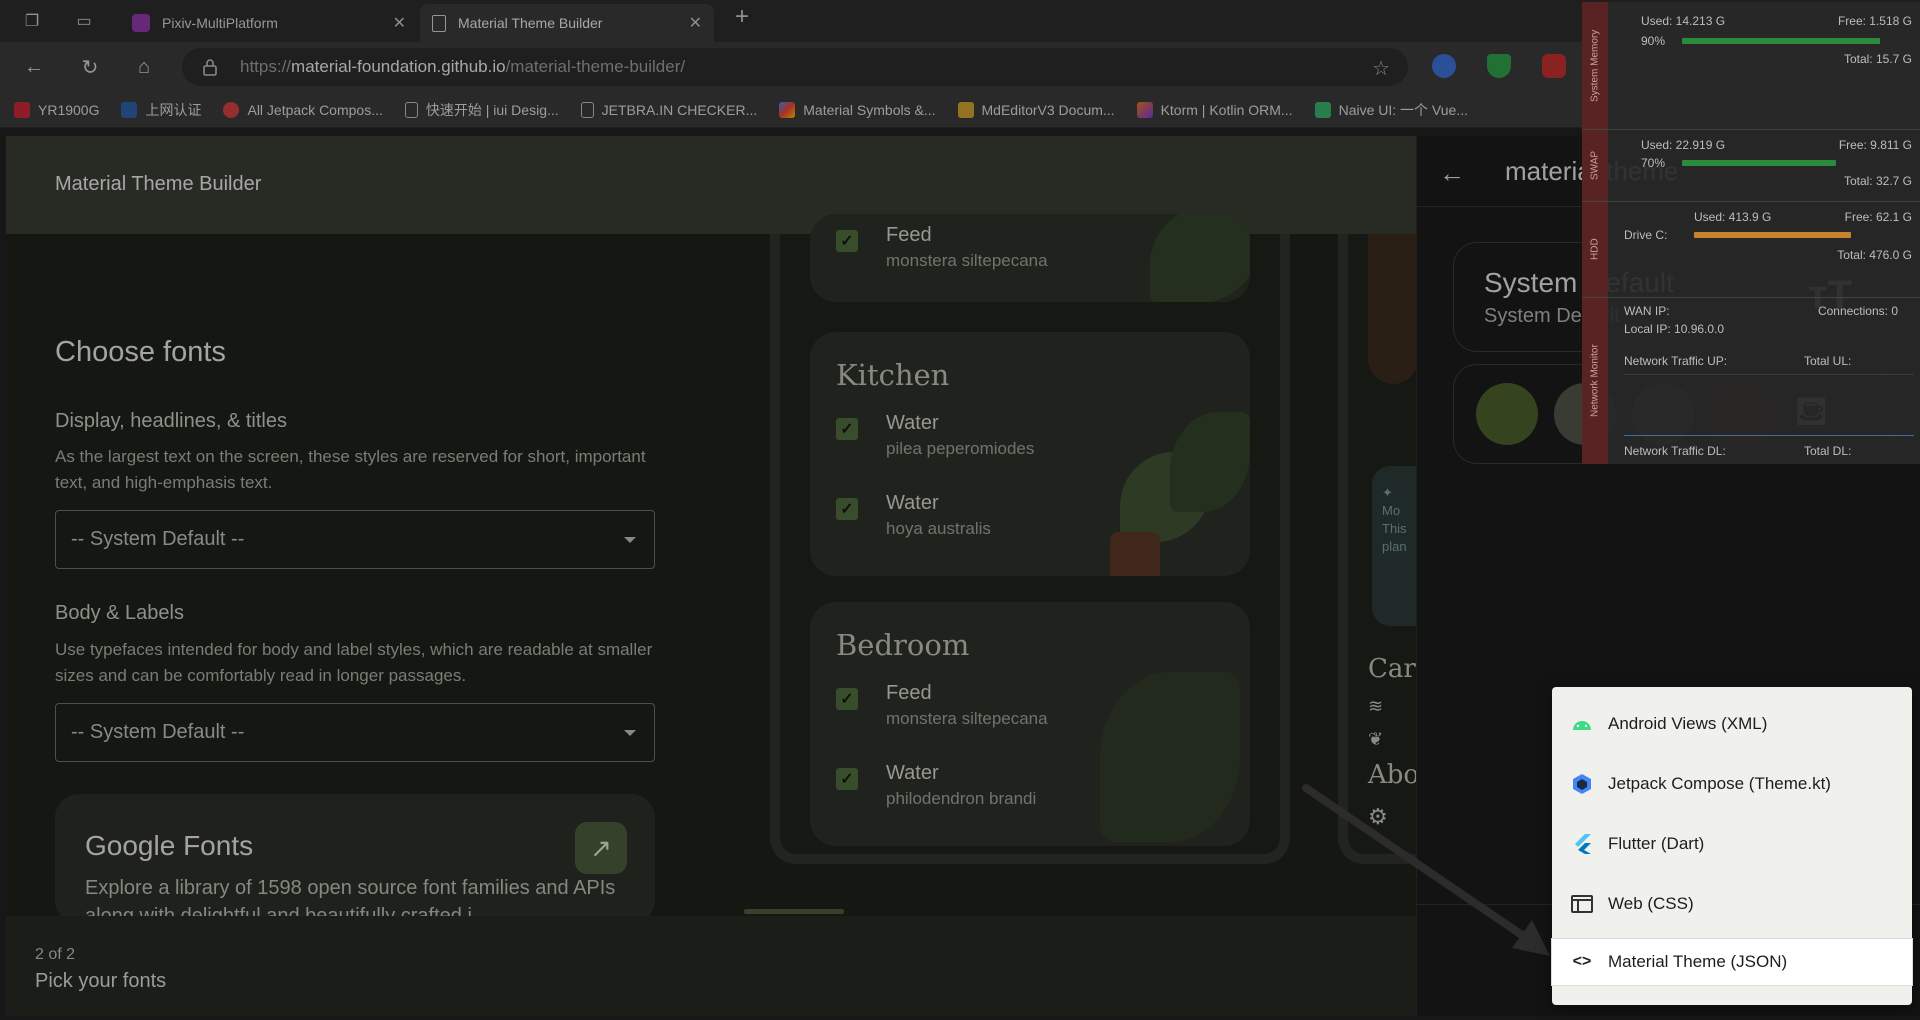 The height and width of the screenshot is (1020, 1920). I want to click on favorite-star-icon: ☆, so click(1381, 68).